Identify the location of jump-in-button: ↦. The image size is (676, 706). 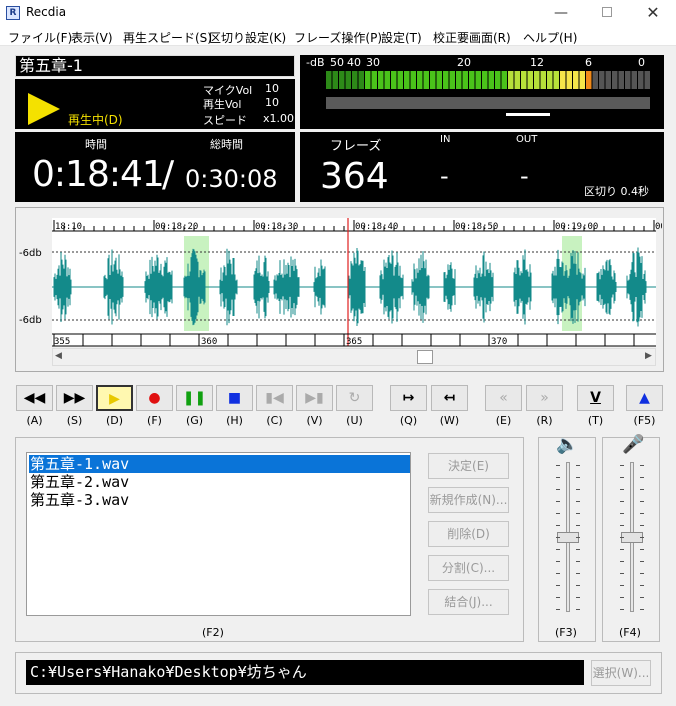
(408, 398).